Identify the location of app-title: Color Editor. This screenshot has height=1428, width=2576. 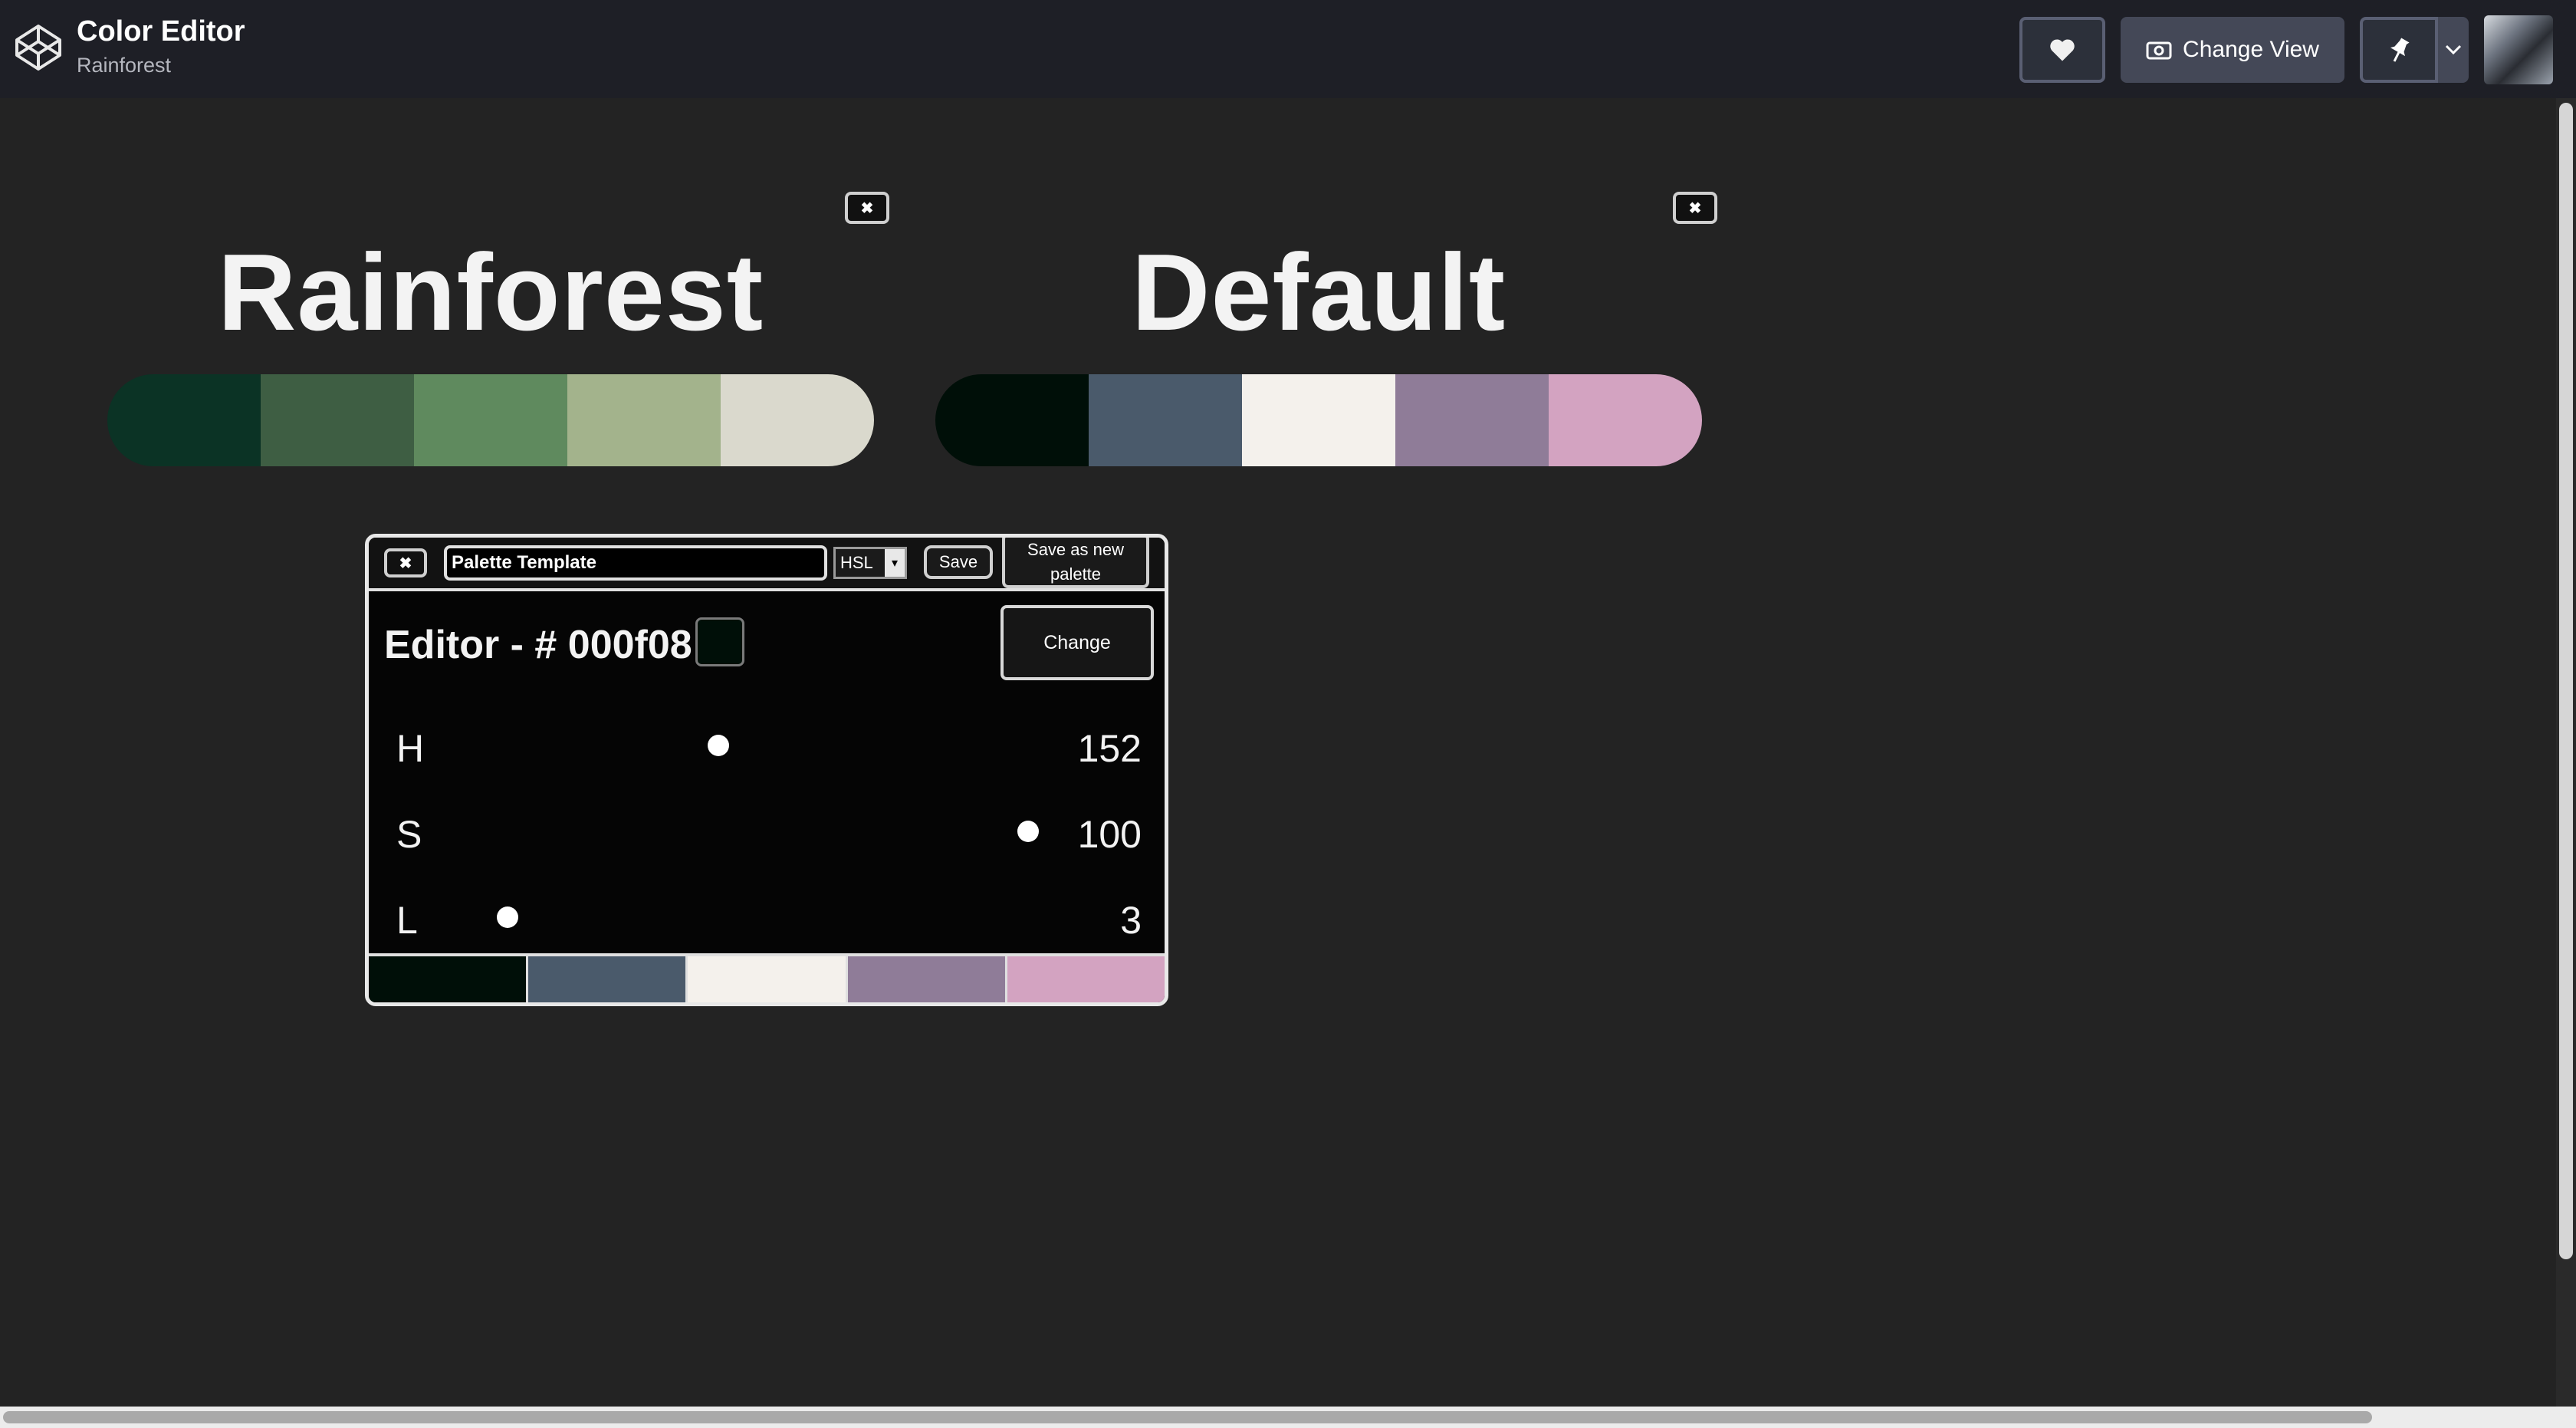
(161, 31).